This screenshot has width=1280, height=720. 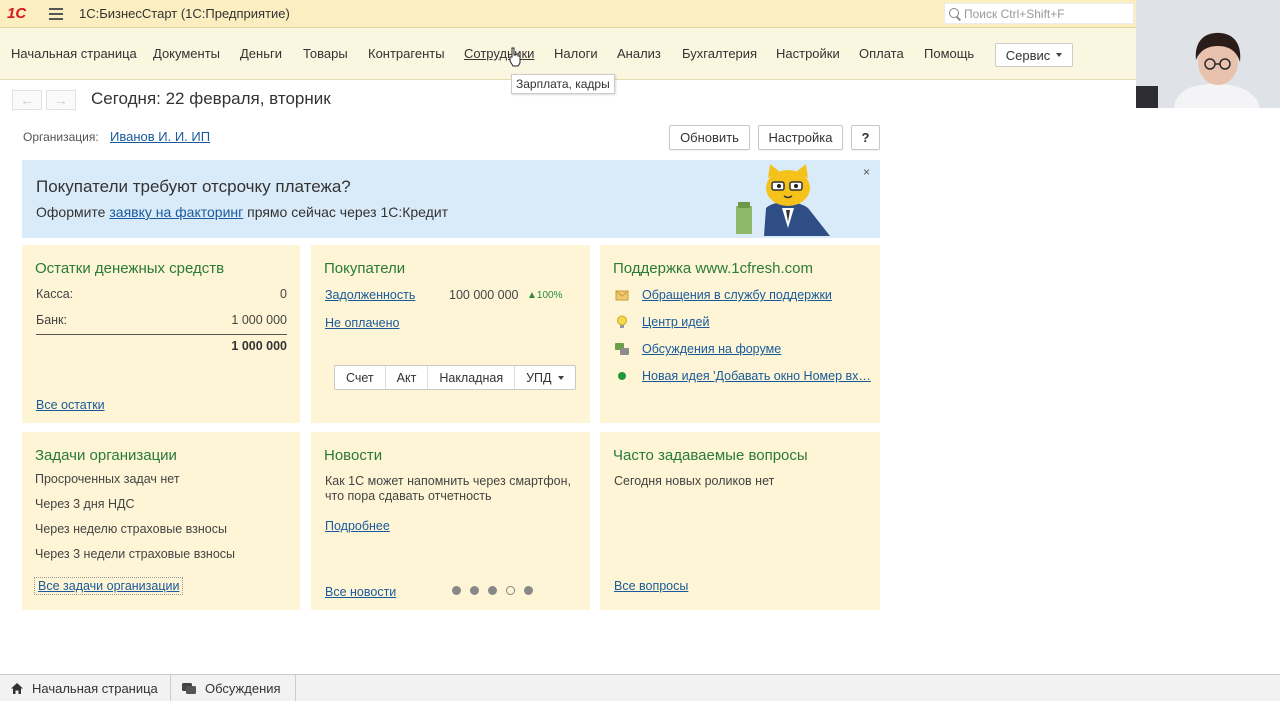 What do you see at coordinates (622, 295) in the screenshot?
I see `envelope-icon` at bounding box center [622, 295].